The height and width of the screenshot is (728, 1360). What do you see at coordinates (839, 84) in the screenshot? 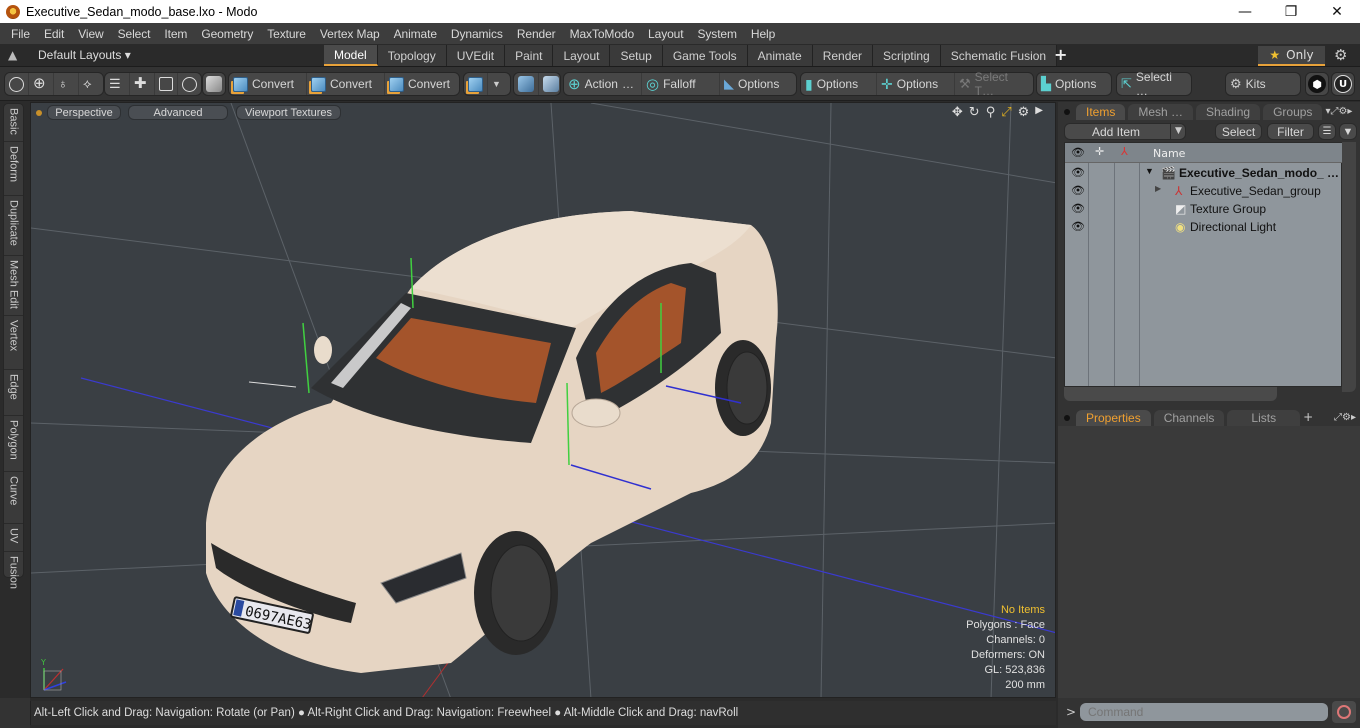
I see `options-button-2: ▮ Options` at bounding box center [839, 84].